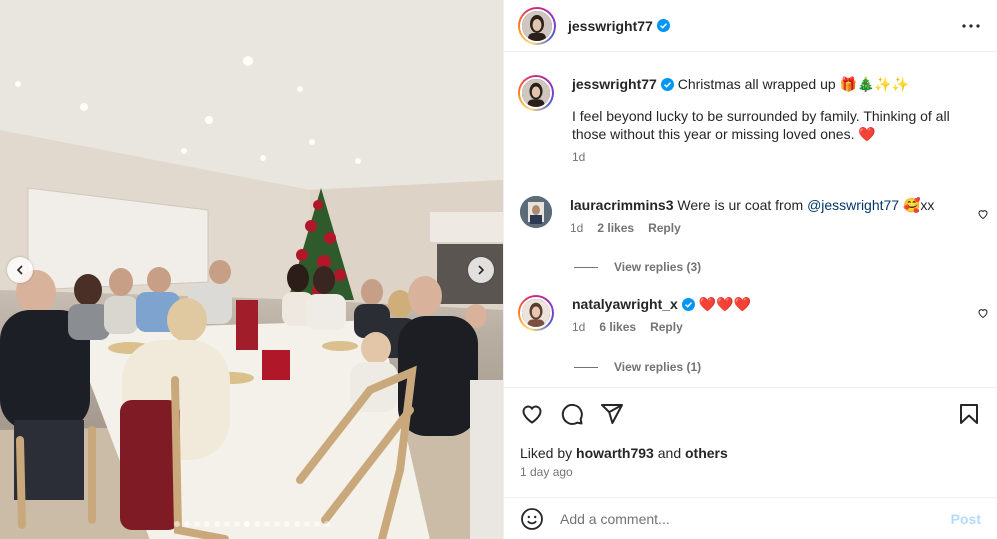 This screenshot has width=997, height=539. Describe the element at coordinates (546, 472) in the screenshot. I see `post-timestamp: 1 day ago` at that location.